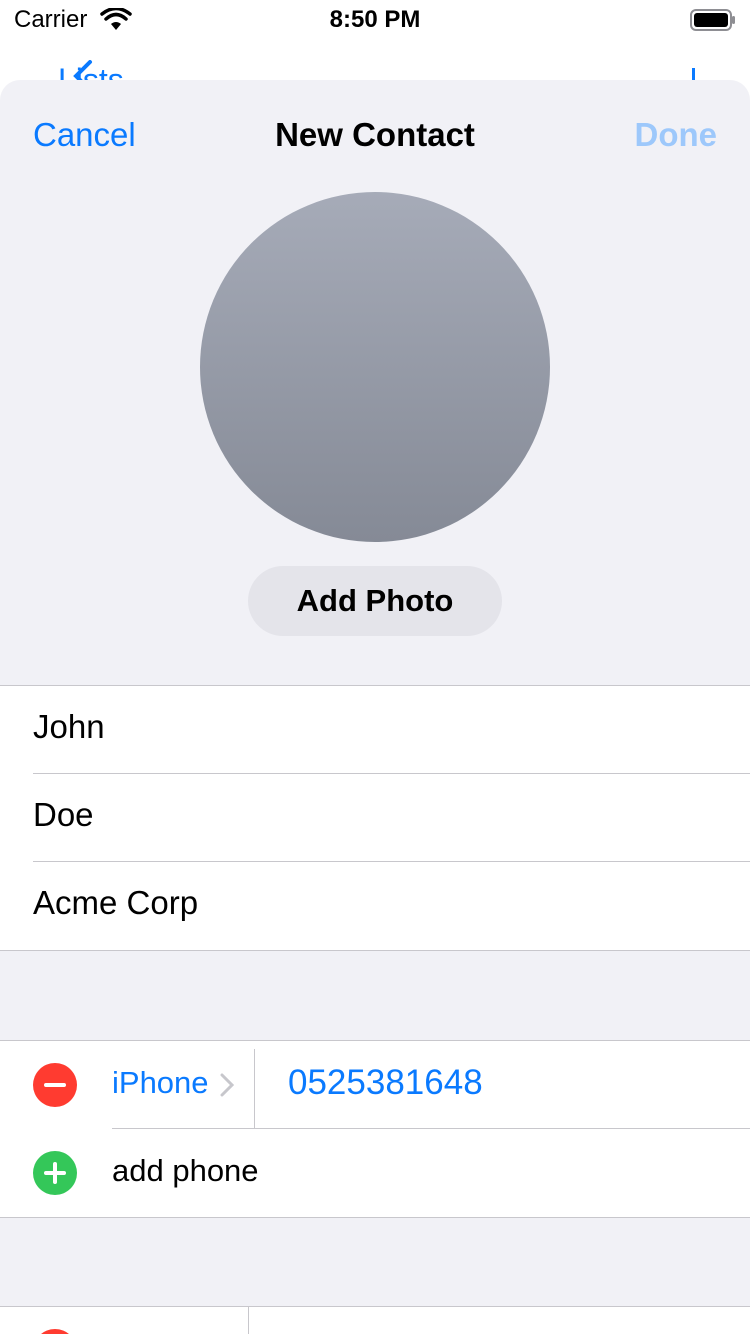 This screenshot has height=1334, width=750. Describe the element at coordinates (375, 601) in the screenshot. I see `add-photo-button: Add Photo` at that location.